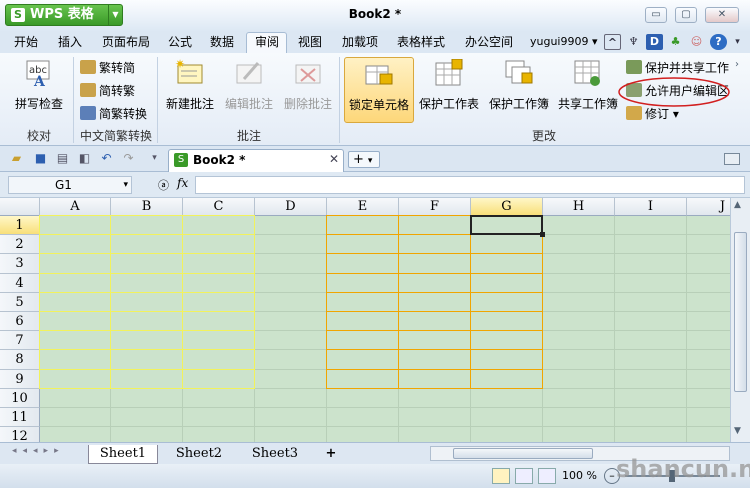 This screenshot has height=488, width=750. What do you see at coordinates (20, 379) in the screenshot?
I see `row-header: 9` at bounding box center [20, 379].